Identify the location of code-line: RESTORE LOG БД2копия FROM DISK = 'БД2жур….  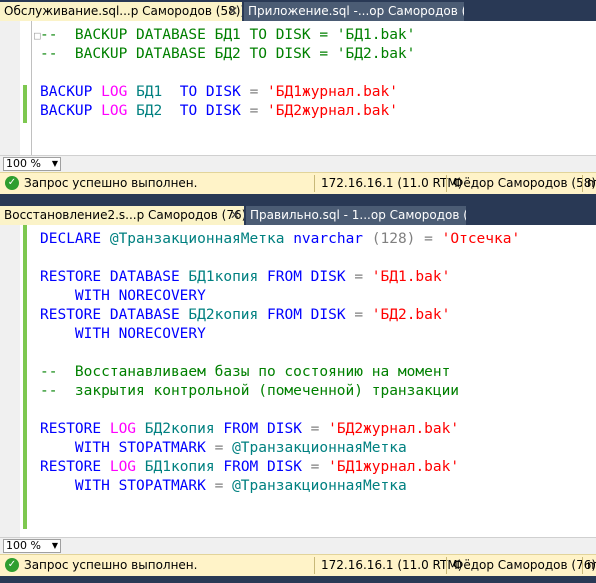
(250, 429).